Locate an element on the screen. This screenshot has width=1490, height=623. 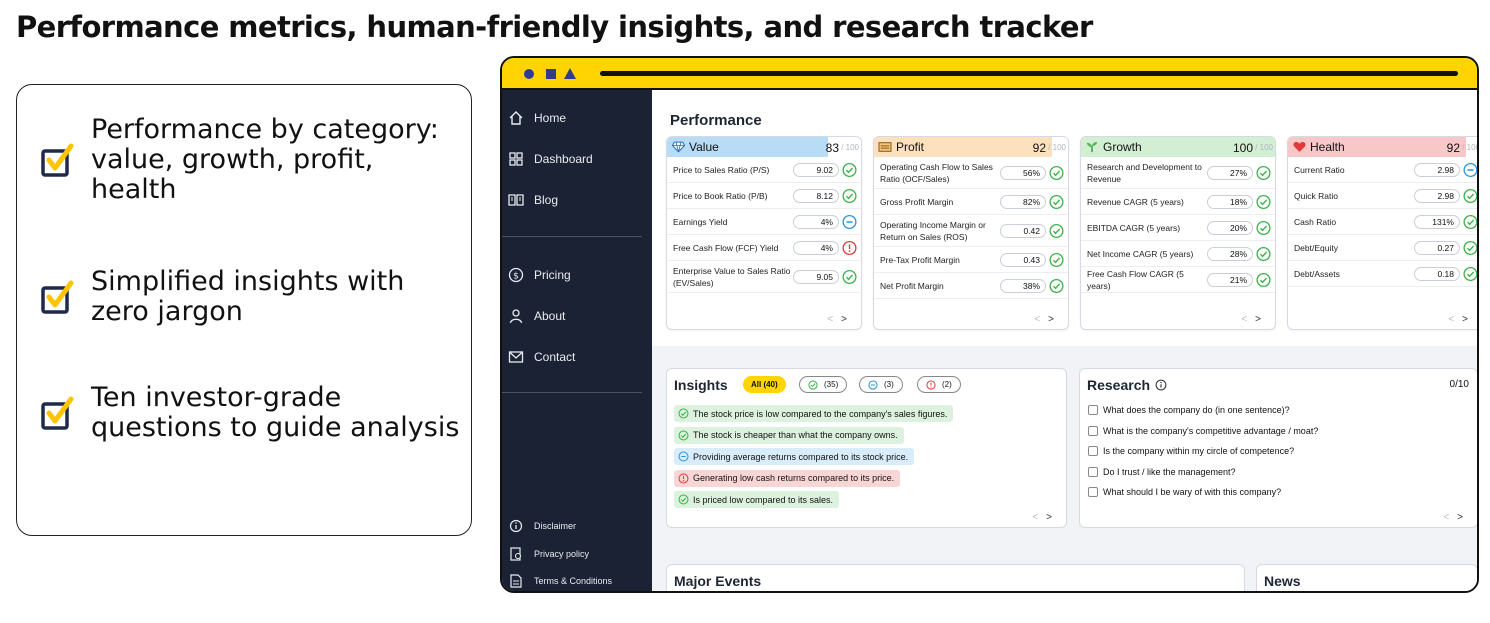
card-score-max: / 100 is located at coordinates (850, 147).